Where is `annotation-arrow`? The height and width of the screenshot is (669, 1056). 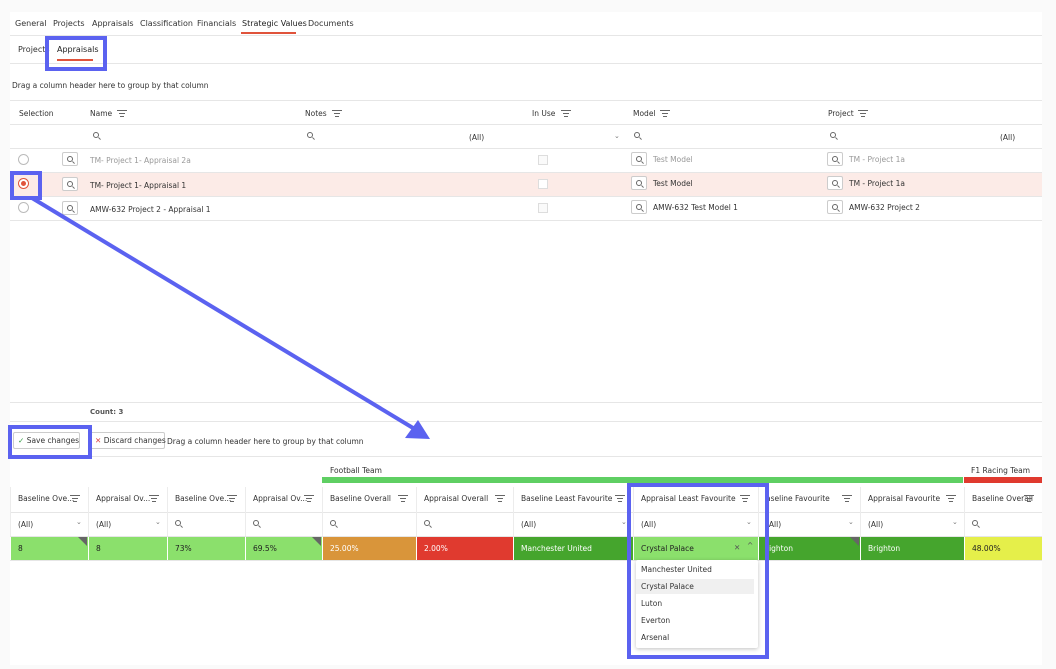 annotation-arrow is located at coordinates (230, 317).